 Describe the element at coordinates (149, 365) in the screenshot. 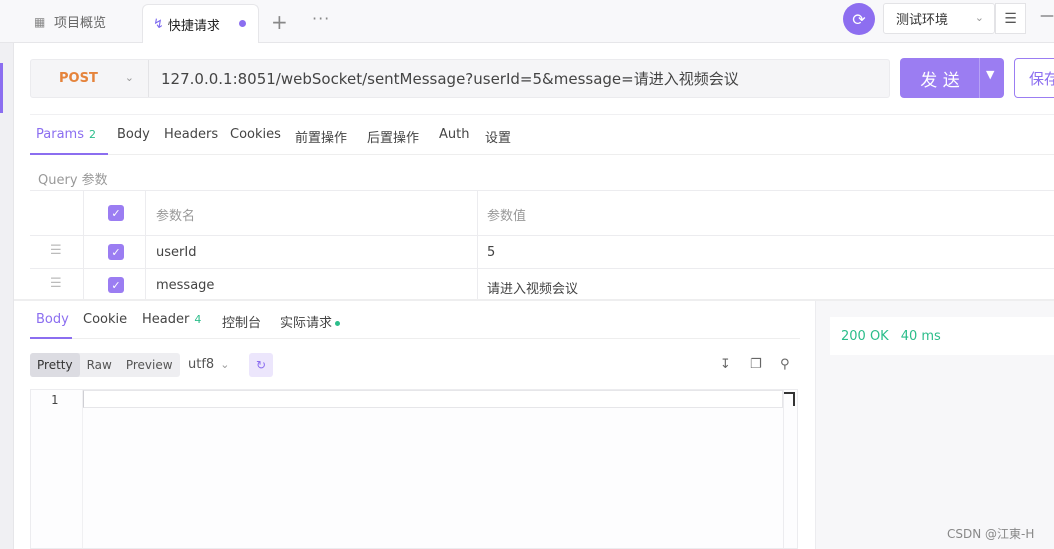

I see `format-preview: Preview` at that location.